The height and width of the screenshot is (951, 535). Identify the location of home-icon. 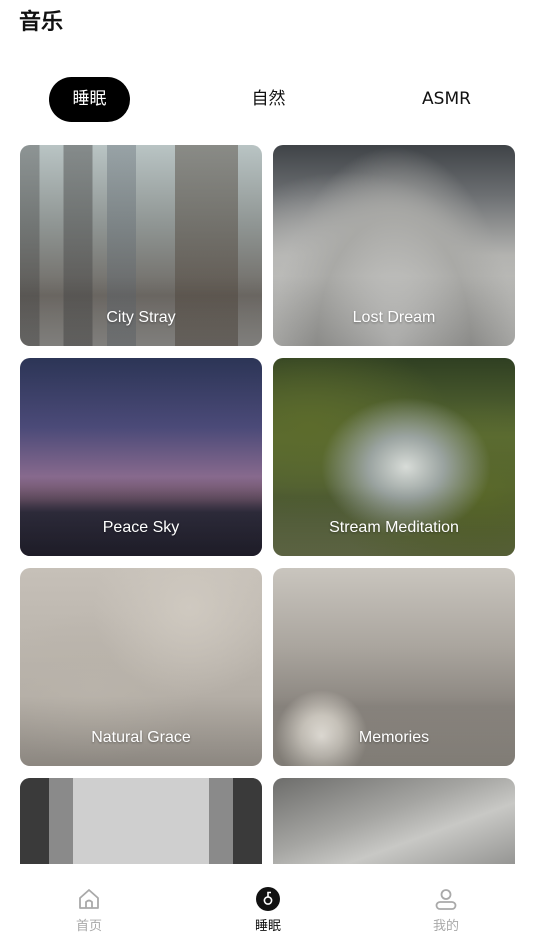
(89, 899).